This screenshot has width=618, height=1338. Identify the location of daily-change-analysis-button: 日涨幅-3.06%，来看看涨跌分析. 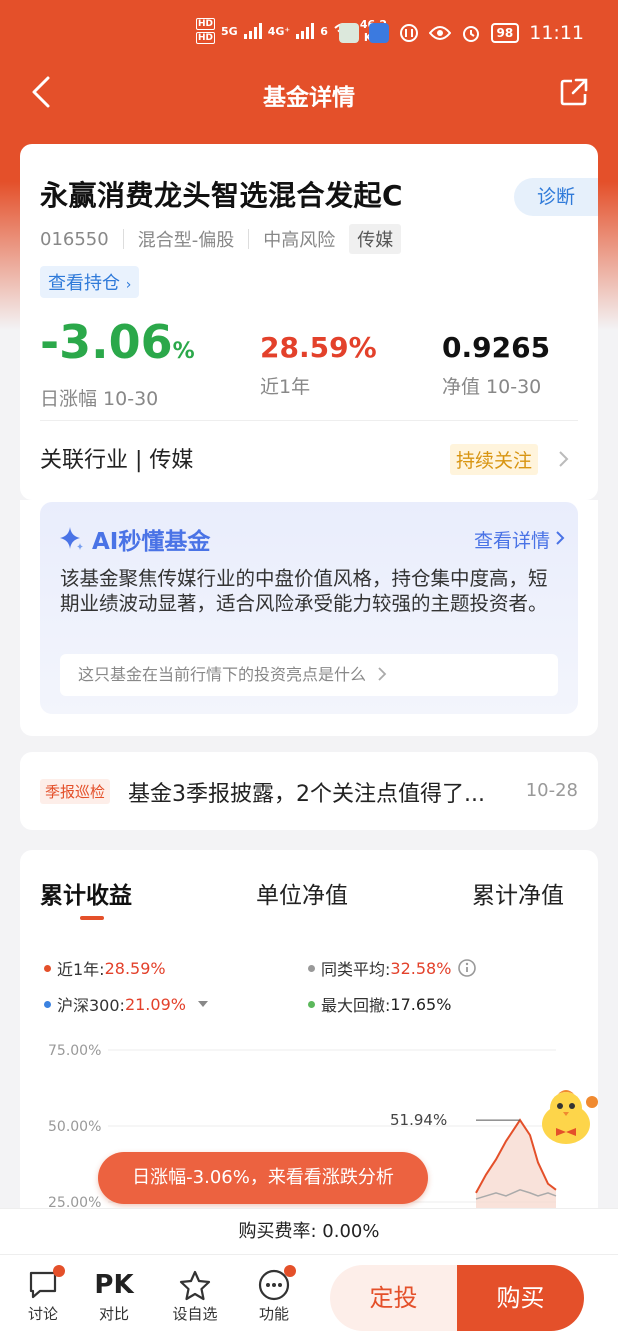
(263, 1178).